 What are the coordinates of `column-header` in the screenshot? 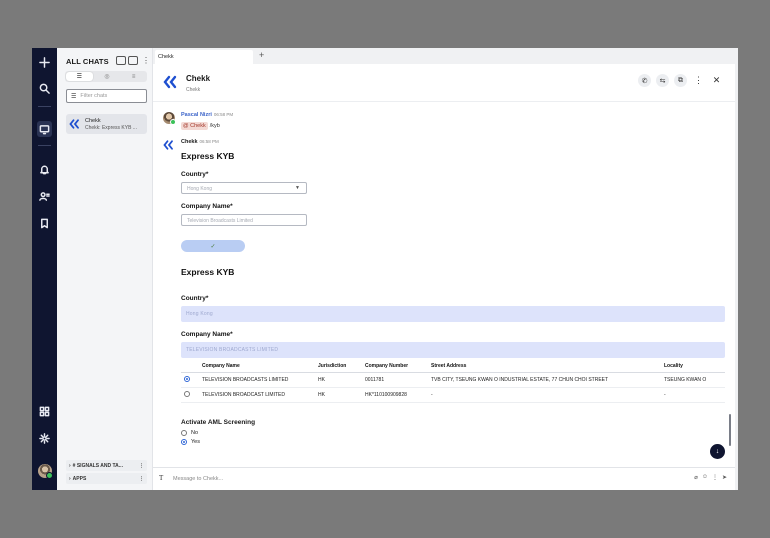 It's located at (190, 367).